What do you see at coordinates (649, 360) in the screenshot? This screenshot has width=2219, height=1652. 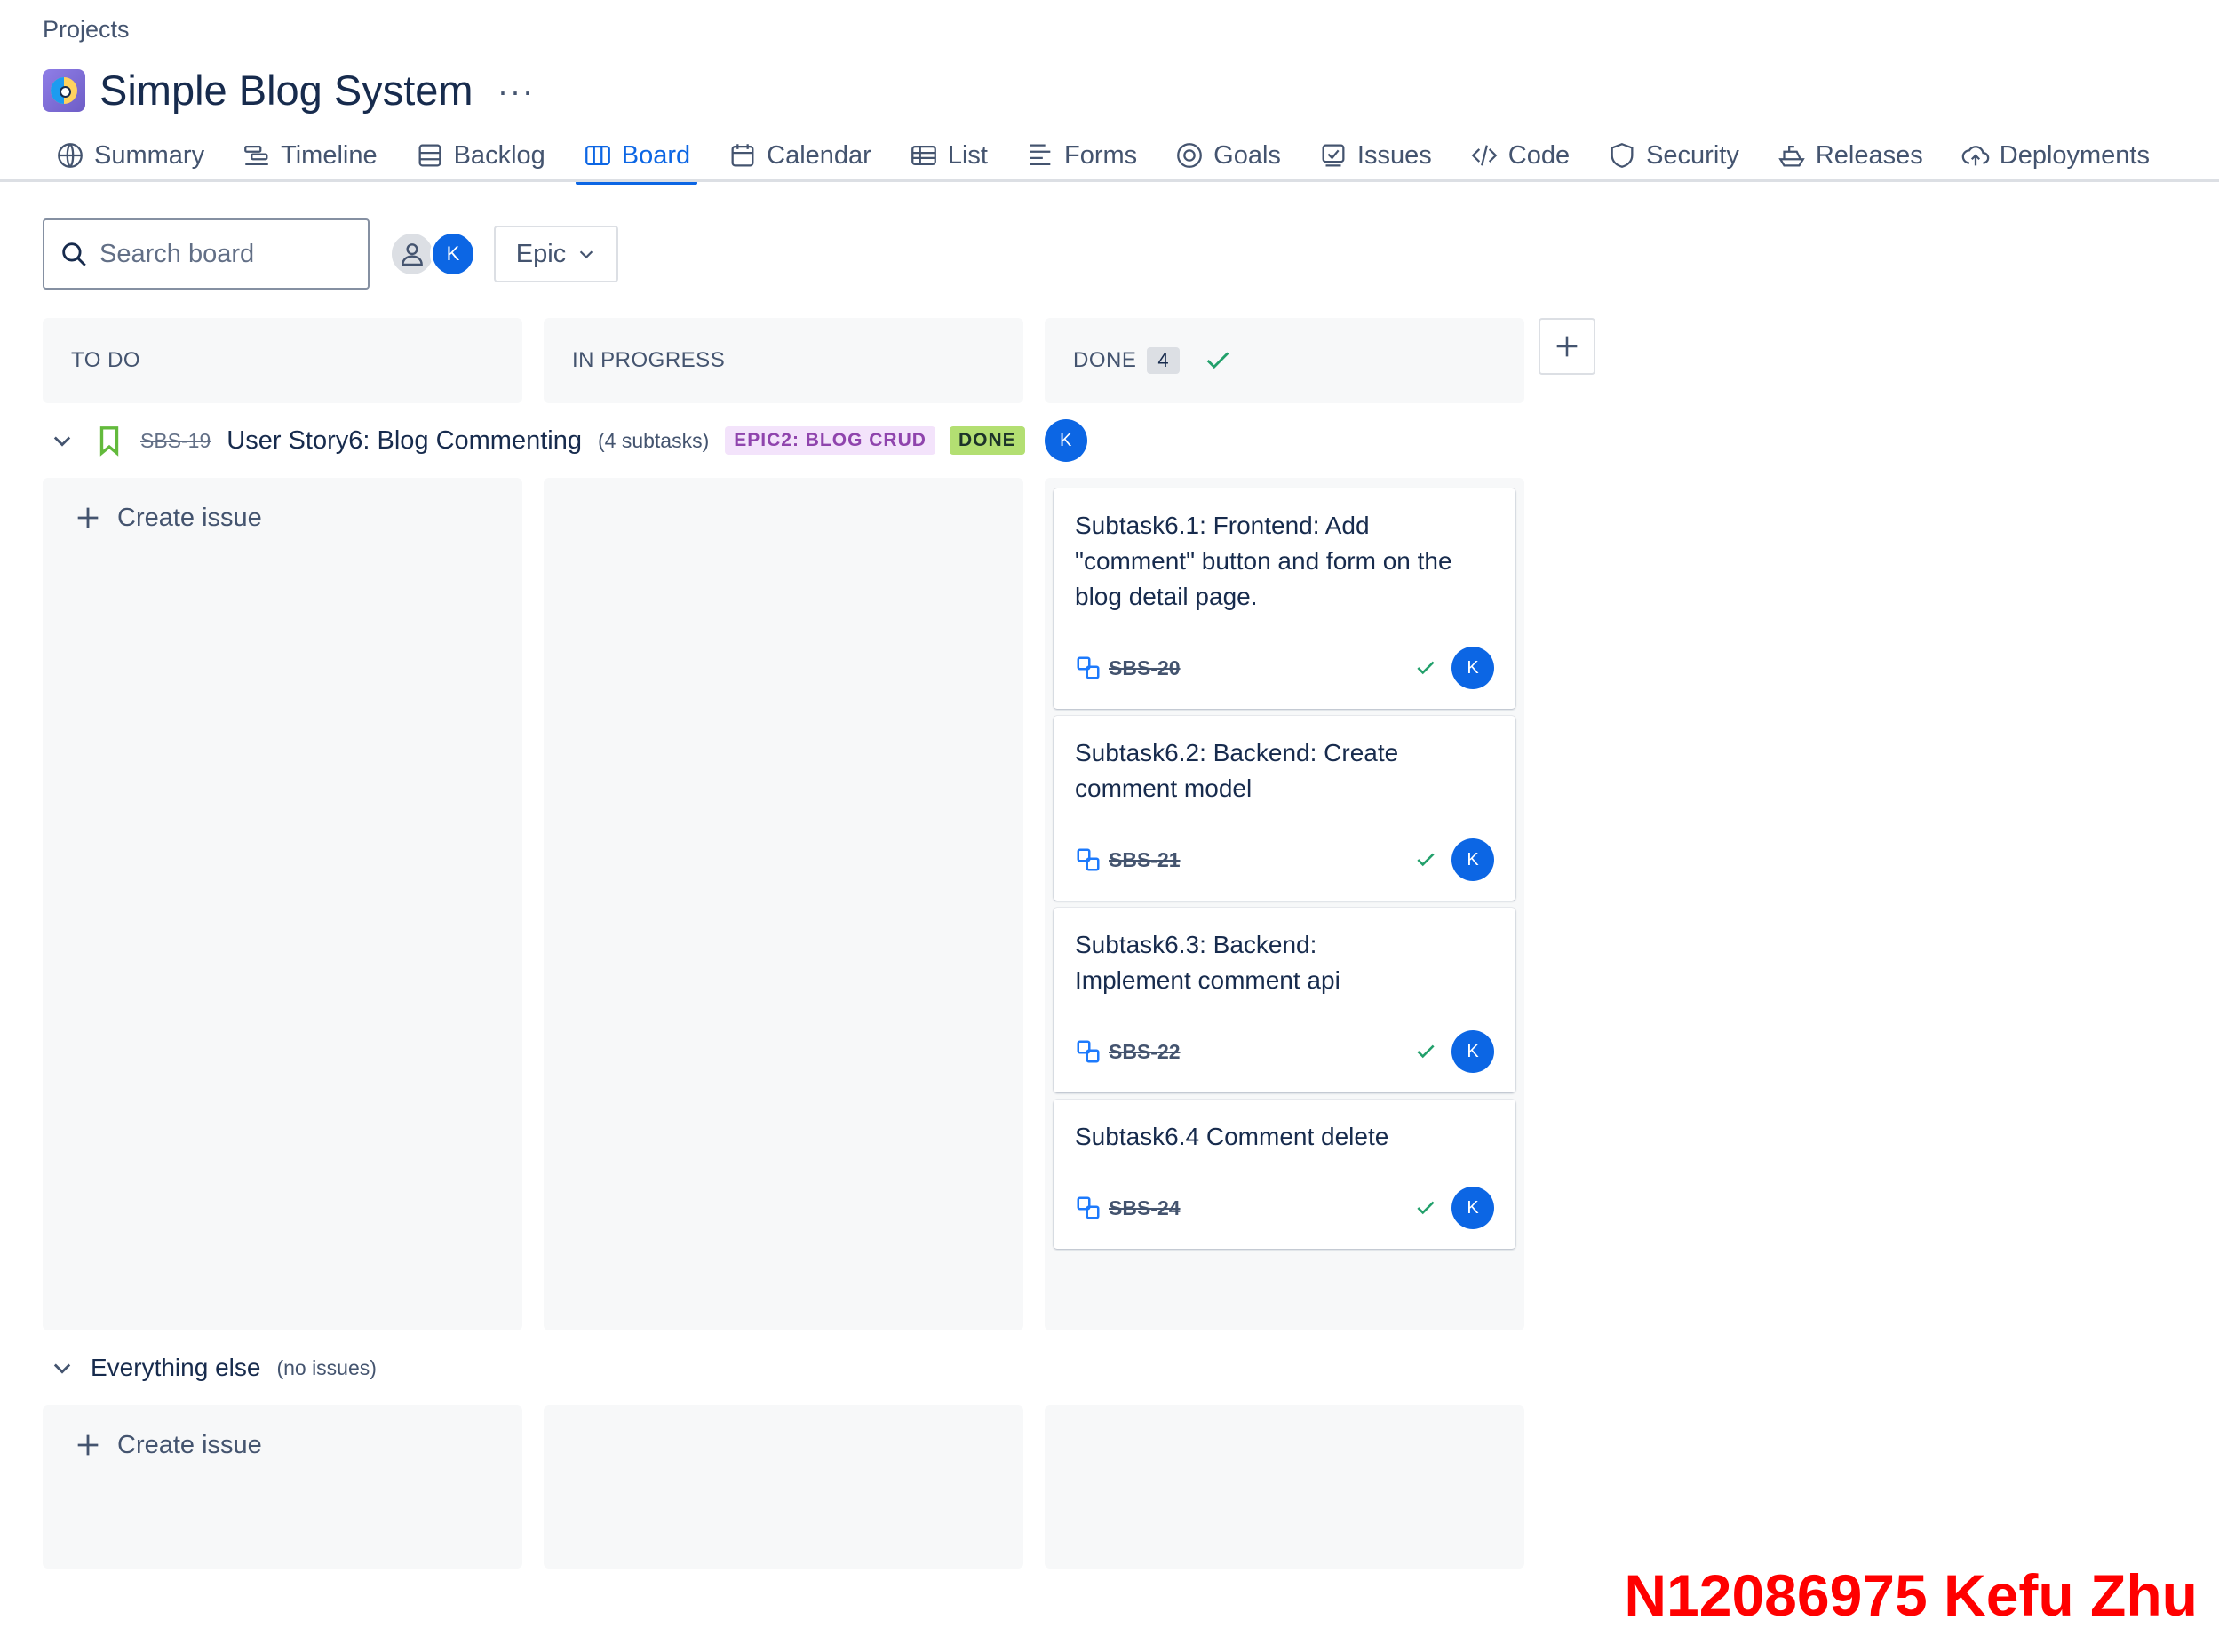 I see `column-title: IN PROGRESS` at bounding box center [649, 360].